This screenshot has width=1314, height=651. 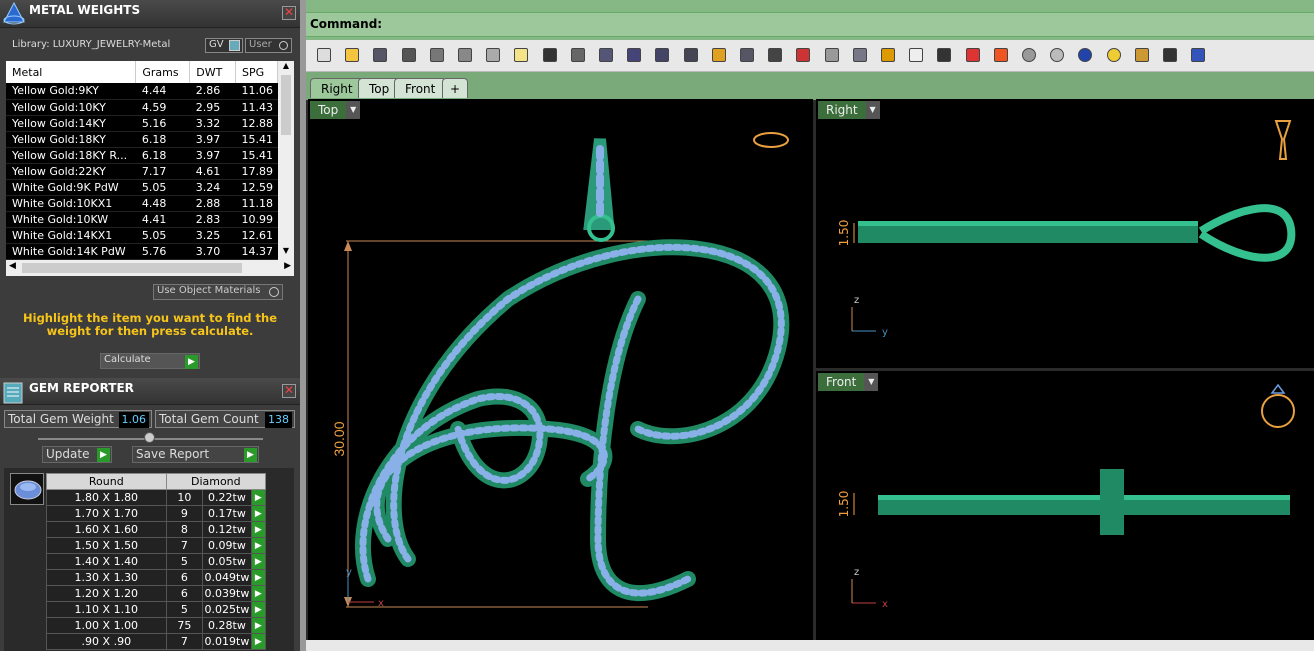 I want to click on points-icon, so click(x=888, y=55).